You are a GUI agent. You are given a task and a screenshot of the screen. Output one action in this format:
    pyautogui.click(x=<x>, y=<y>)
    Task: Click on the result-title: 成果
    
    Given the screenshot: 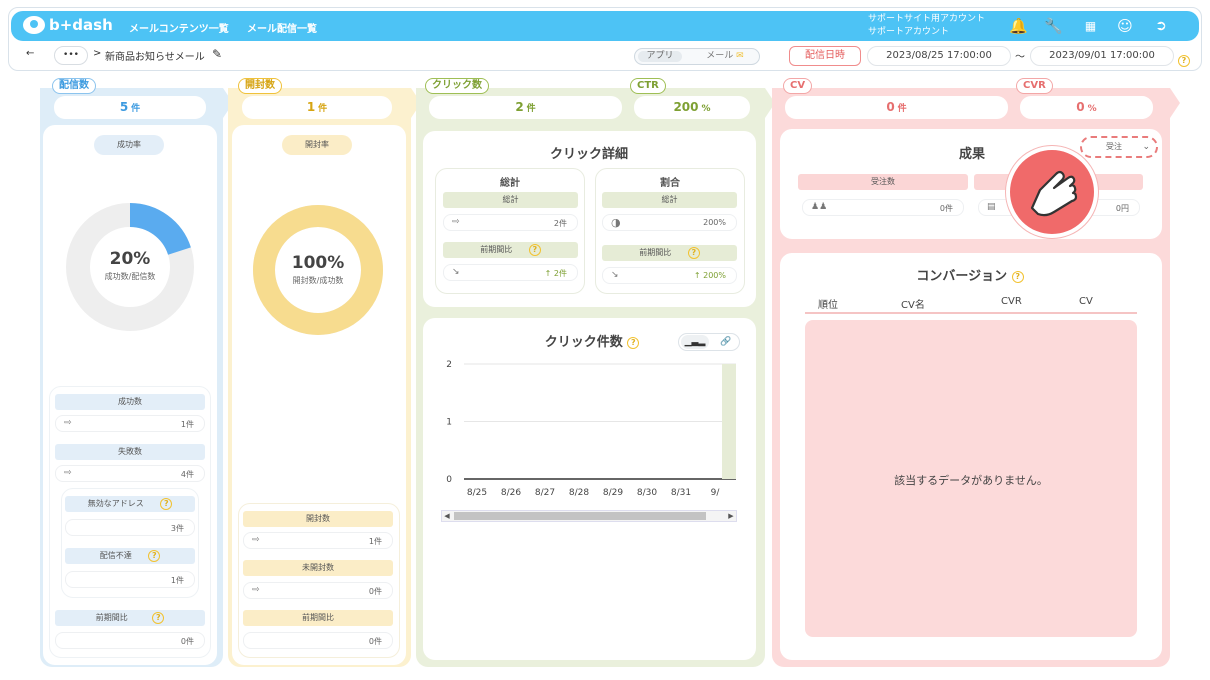 What is the action you would take?
    pyautogui.click(x=972, y=152)
    